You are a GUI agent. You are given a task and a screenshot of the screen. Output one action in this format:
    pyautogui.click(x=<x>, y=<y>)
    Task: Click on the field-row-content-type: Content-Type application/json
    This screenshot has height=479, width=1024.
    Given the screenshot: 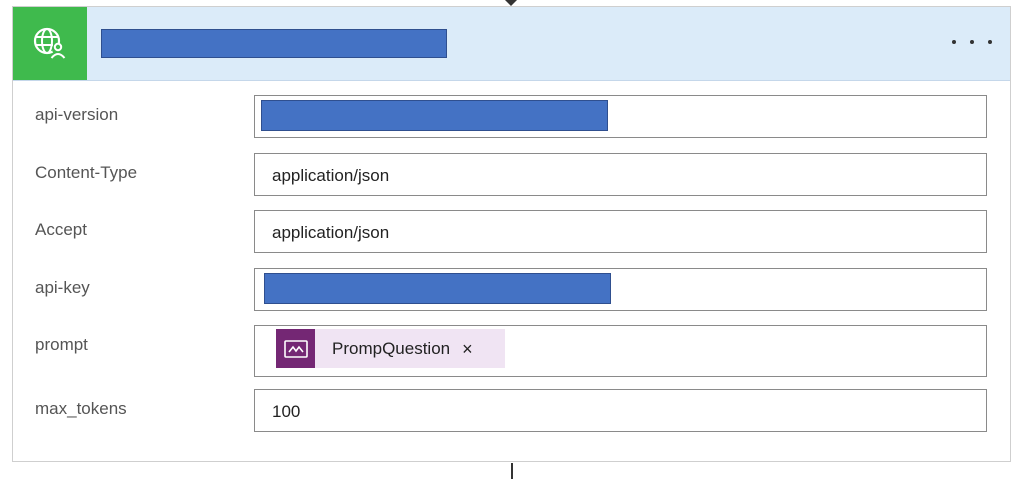 What is the action you would take?
    pyautogui.click(x=511, y=175)
    